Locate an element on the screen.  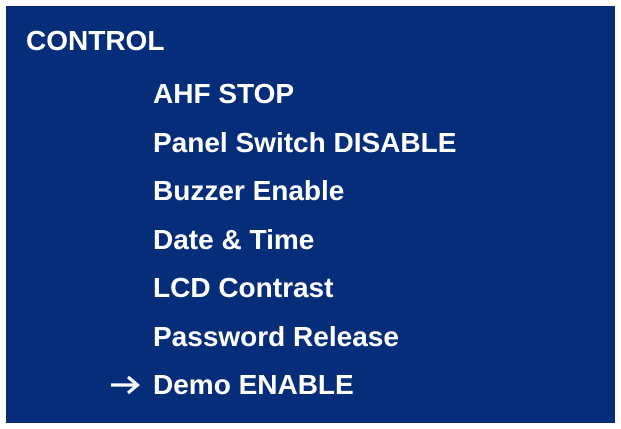
menu-item-buzzer: Buzzer Enable is located at coordinates (231, 191).